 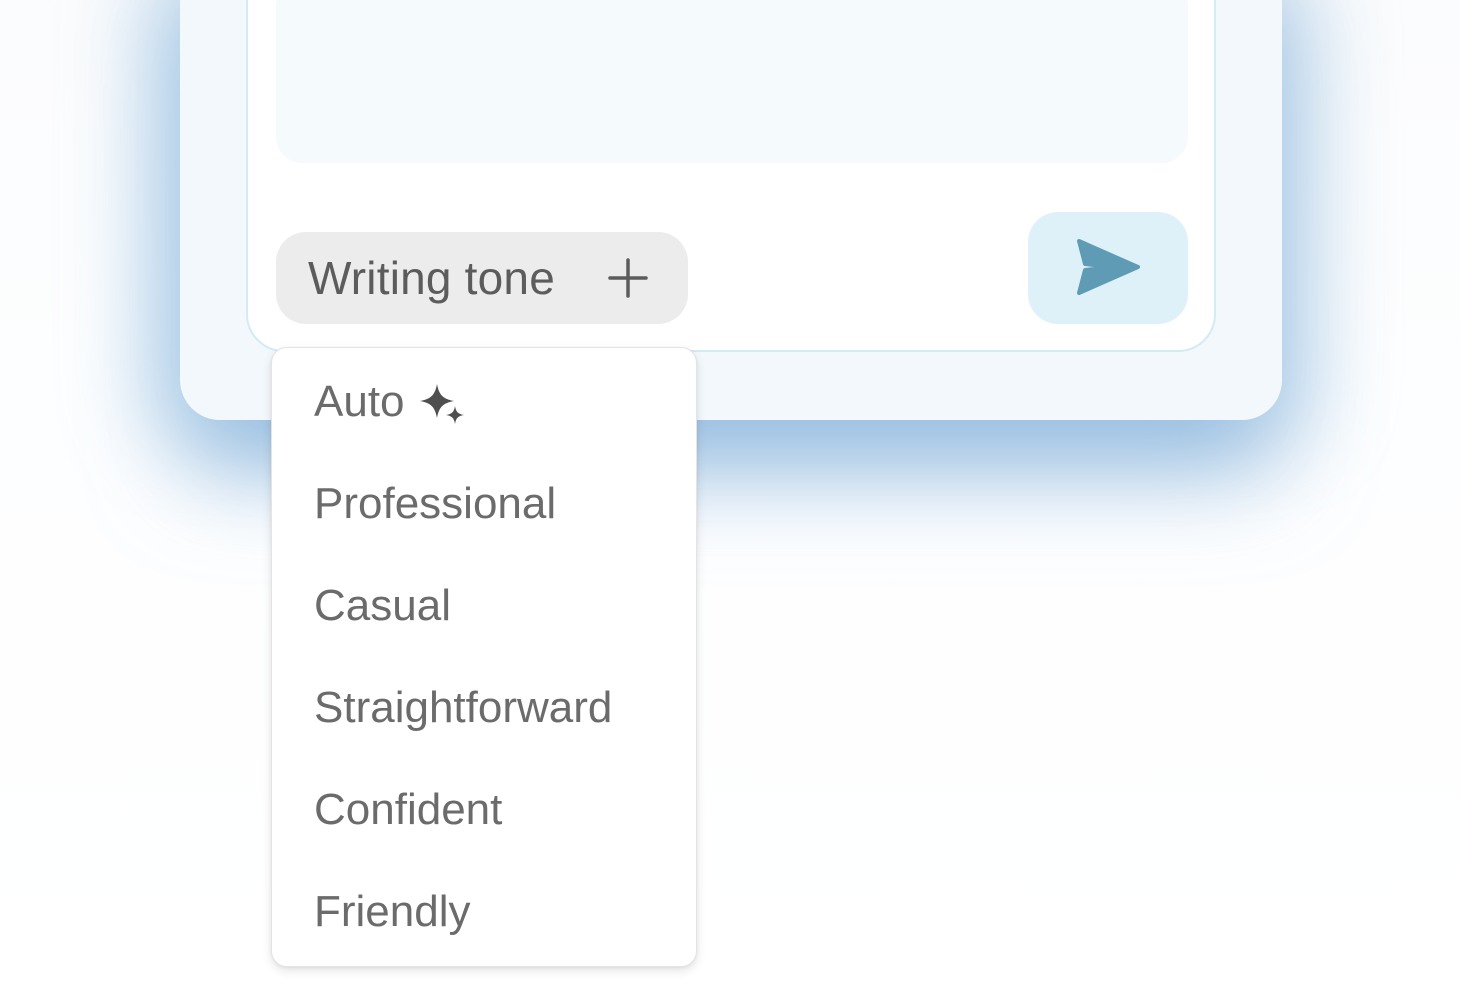 I want to click on tone-option-label: Auto, so click(x=359, y=401).